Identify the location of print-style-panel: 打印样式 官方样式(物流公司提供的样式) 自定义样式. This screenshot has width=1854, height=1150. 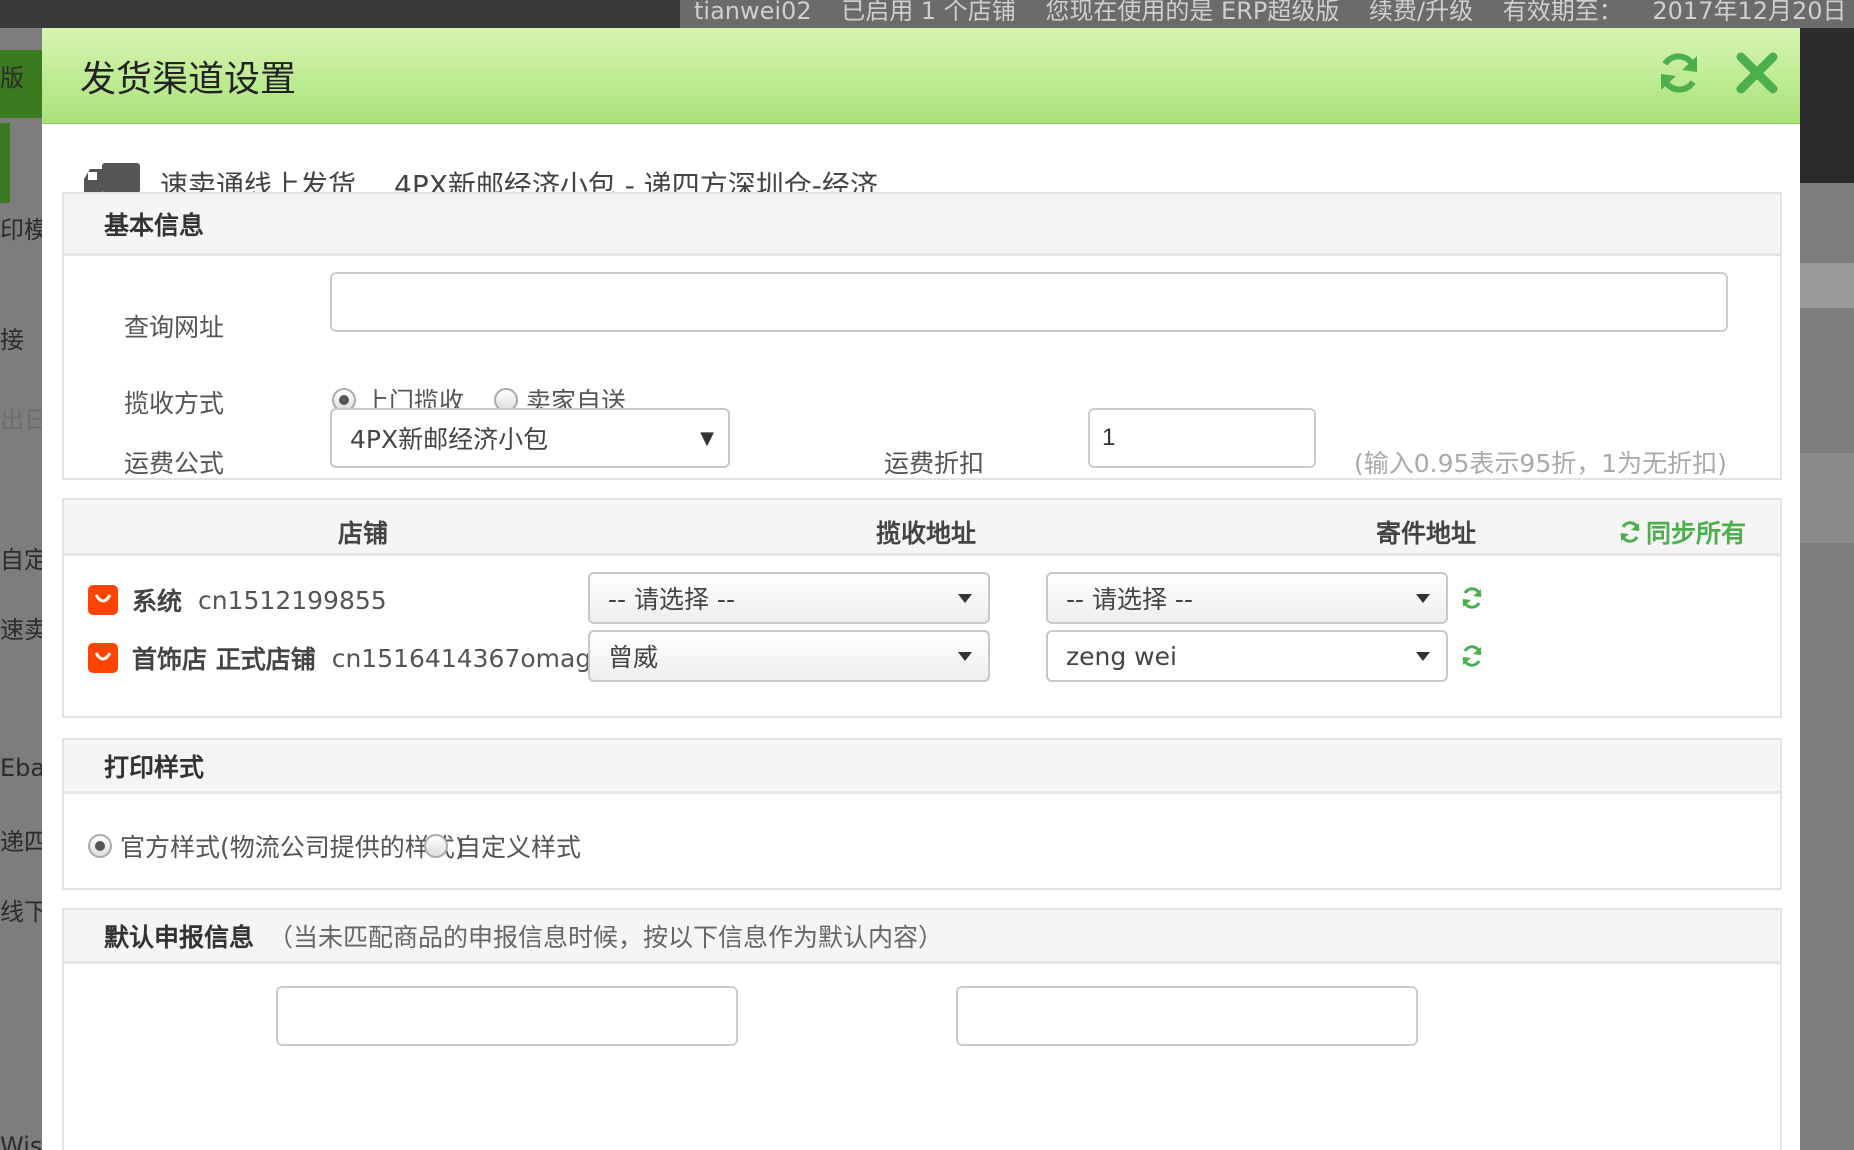
(922, 814).